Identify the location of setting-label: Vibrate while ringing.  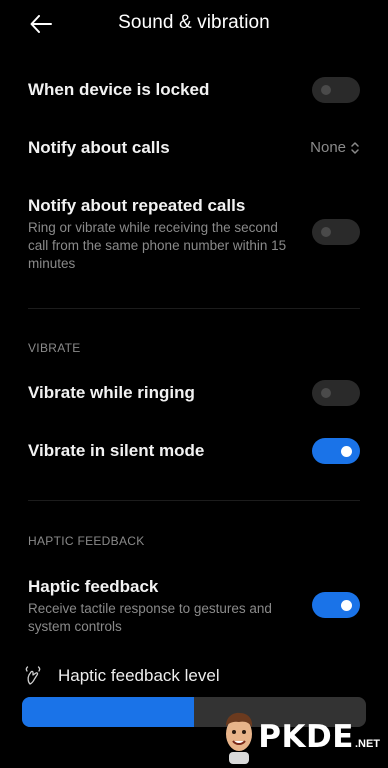
(111, 392).